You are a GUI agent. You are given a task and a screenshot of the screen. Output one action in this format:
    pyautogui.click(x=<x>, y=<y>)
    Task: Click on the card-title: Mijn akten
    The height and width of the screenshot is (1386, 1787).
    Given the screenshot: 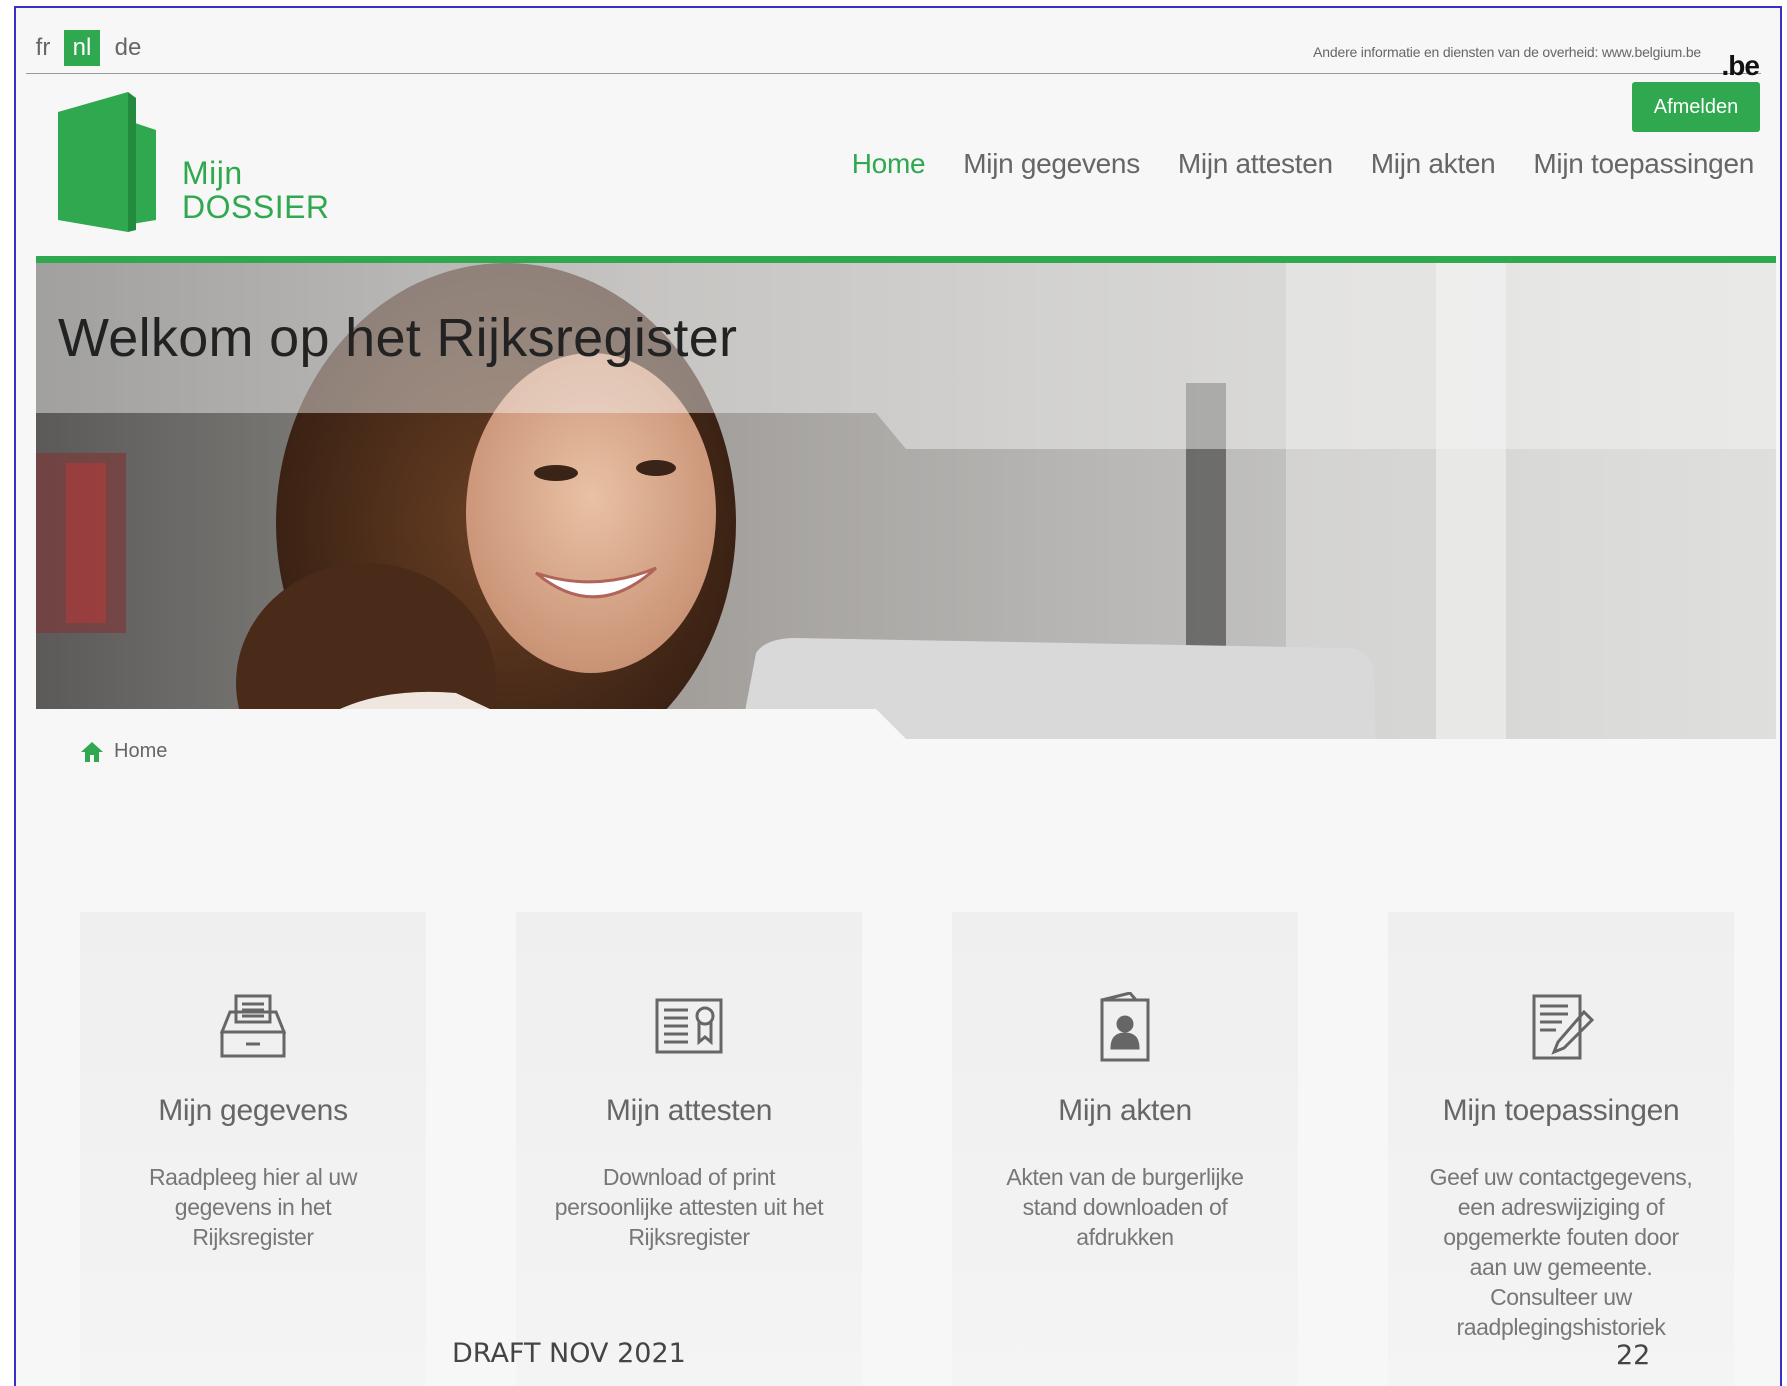 What is the action you would take?
    pyautogui.click(x=1125, y=1110)
    